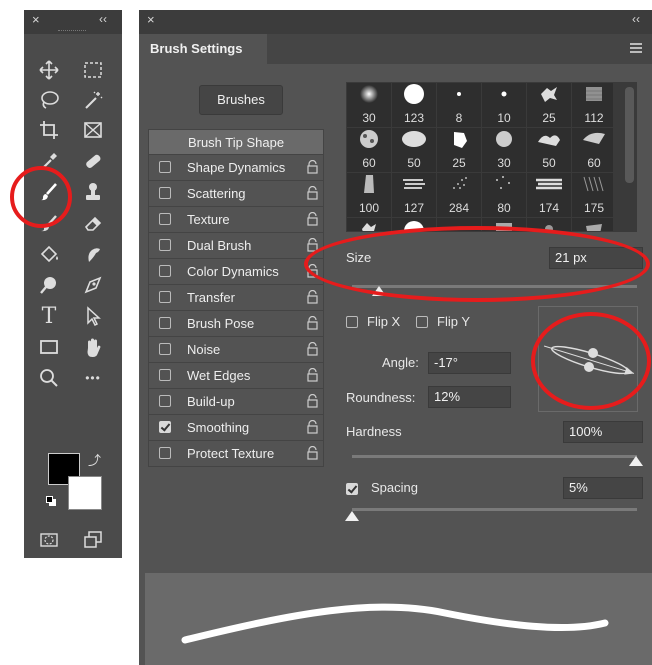 This screenshot has width=652, height=665. What do you see at coordinates (93, 378) in the screenshot?
I see `ellipsis-icon: •••` at bounding box center [93, 378].